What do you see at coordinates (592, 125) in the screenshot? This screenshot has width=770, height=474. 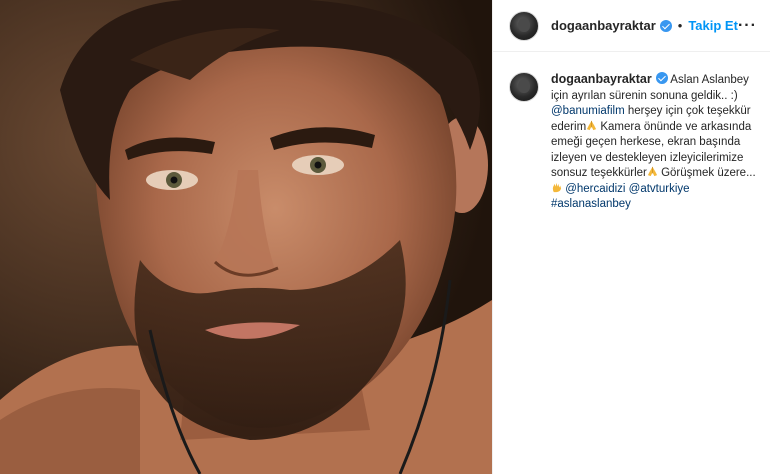 I see `folded-hands-emoji-icon` at bounding box center [592, 125].